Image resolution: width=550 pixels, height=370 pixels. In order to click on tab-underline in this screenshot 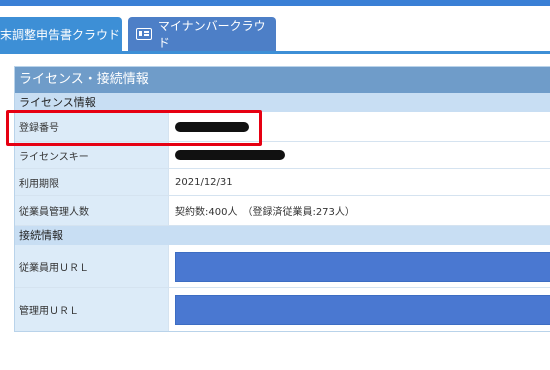, I will do `click(275, 52)`.